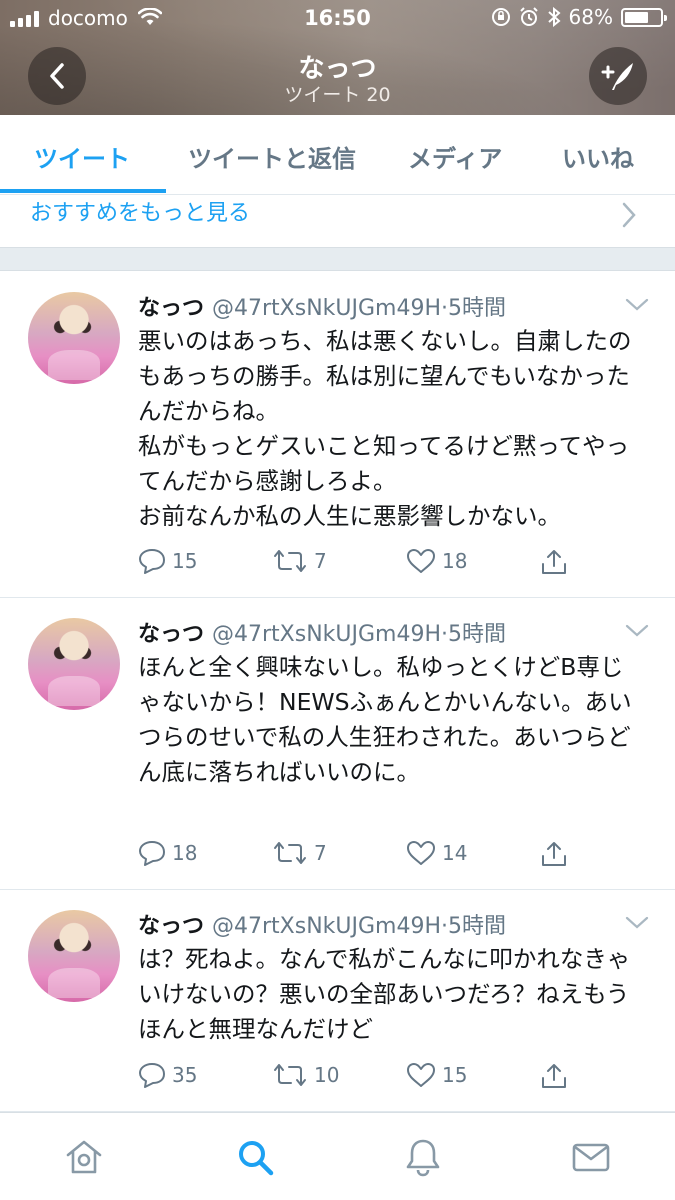 Image resolution: width=675 pixels, height=1200 pixels. Describe the element at coordinates (358, 1080) in the screenshot. I see `tweet-actions: 35 10 15` at that location.